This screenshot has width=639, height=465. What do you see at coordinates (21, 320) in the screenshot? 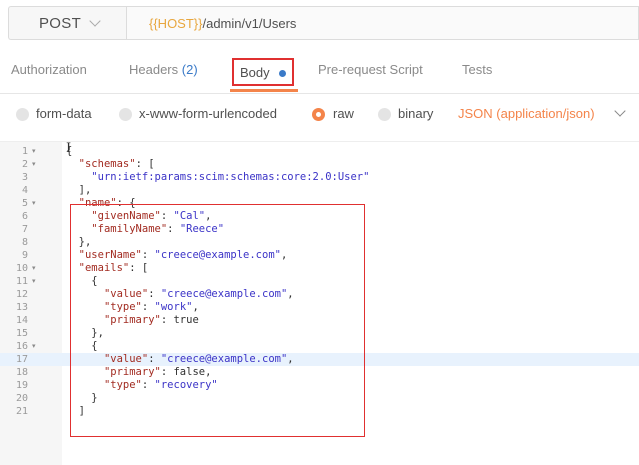
I see `line-number: 14` at bounding box center [21, 320].